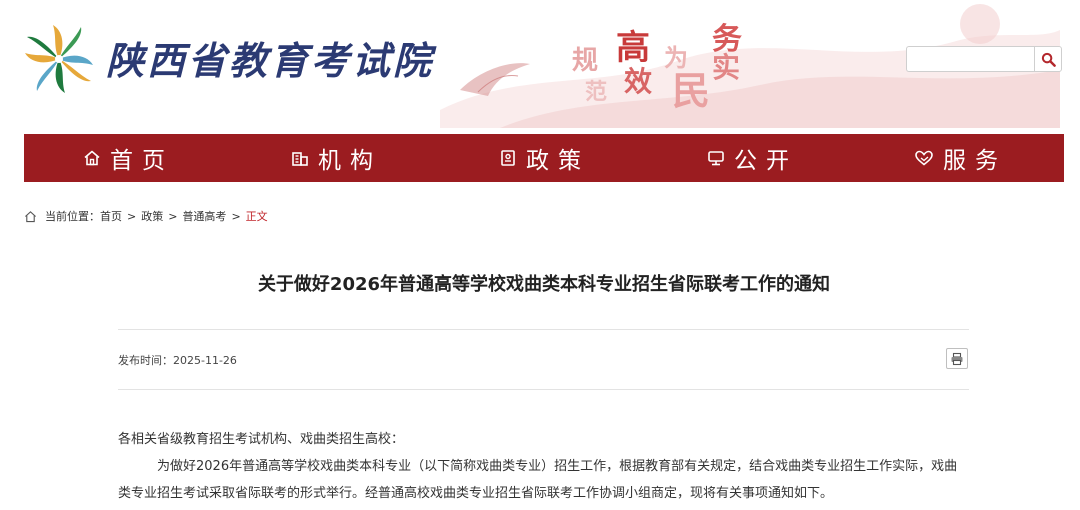  I want to click on nav-item-organization: 机构, so click(336, 158).